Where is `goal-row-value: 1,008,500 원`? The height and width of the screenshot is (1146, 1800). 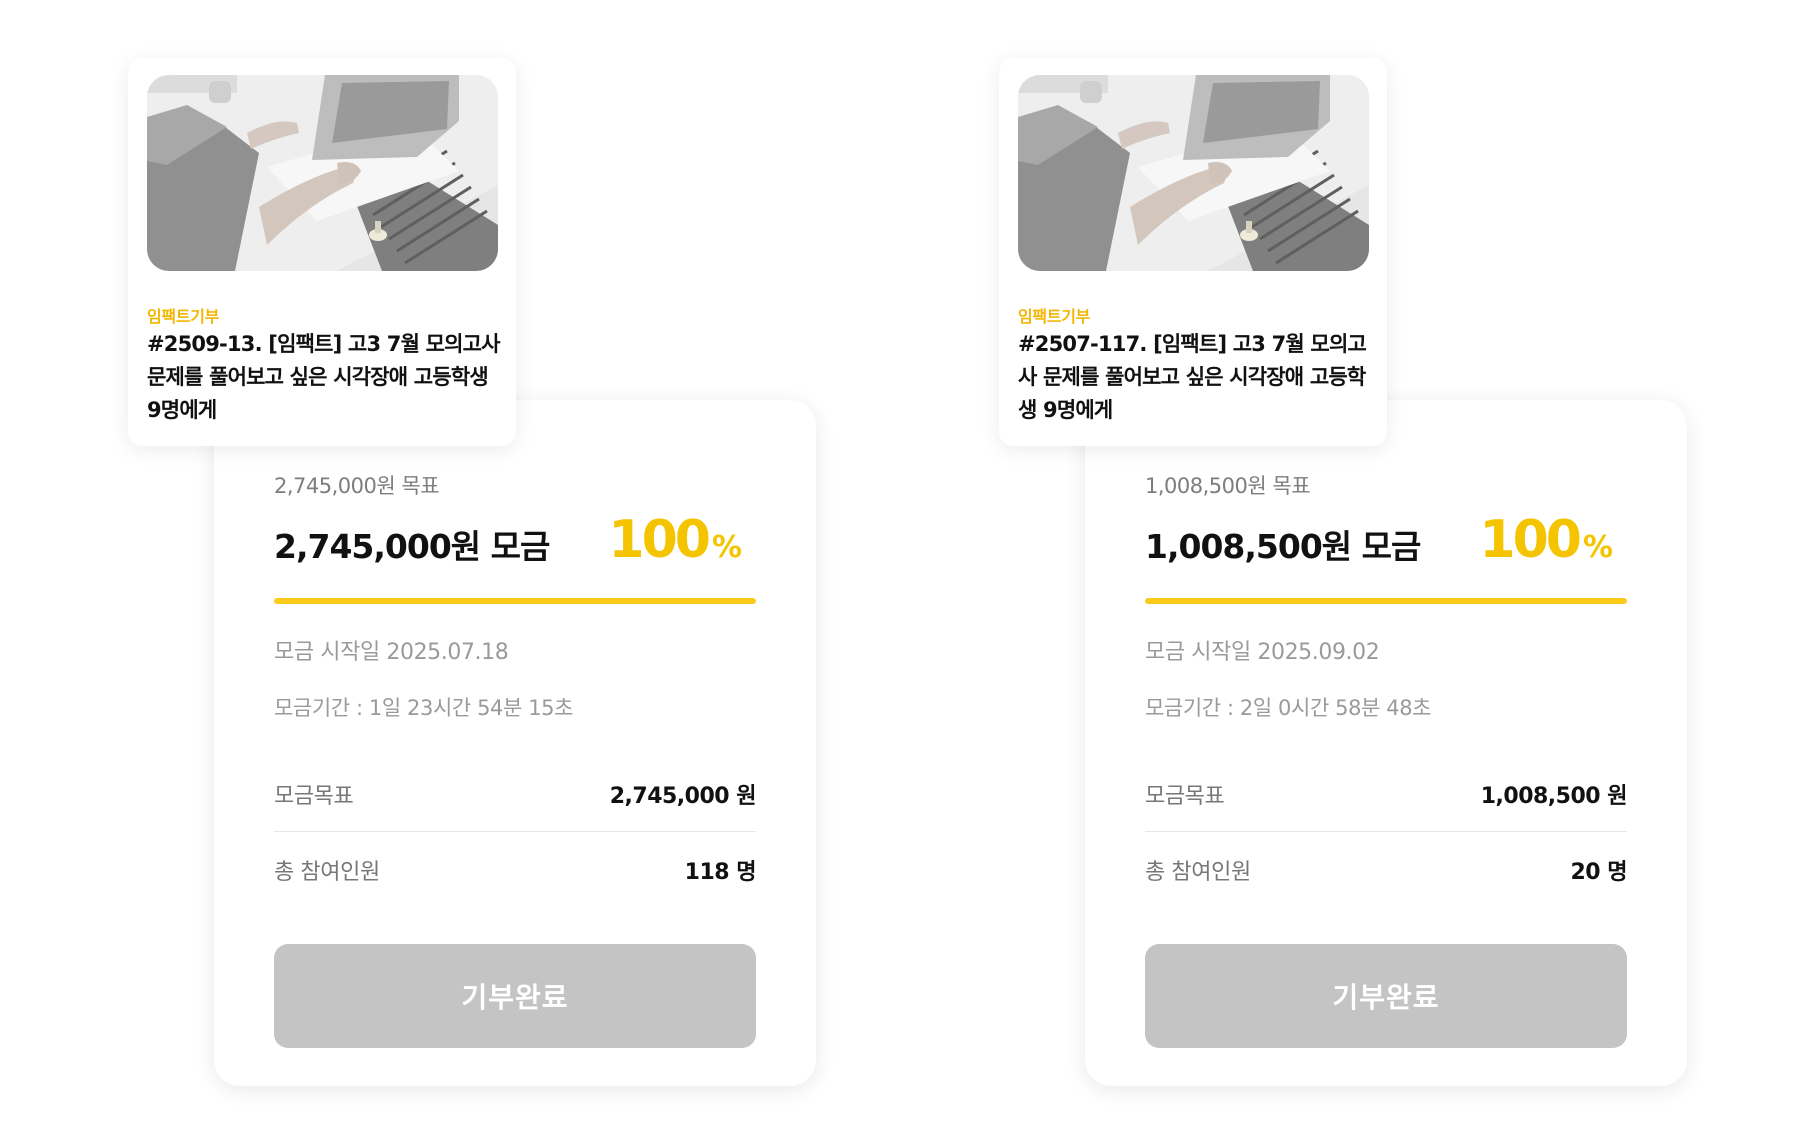
goal-row-value: 1,008,500 원 is located at coordinates (1554, 796).